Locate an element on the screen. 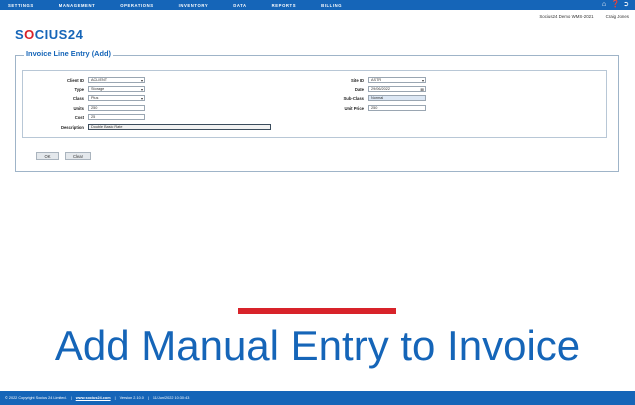  cost-label: Cost is located at coordinates (79, 117).